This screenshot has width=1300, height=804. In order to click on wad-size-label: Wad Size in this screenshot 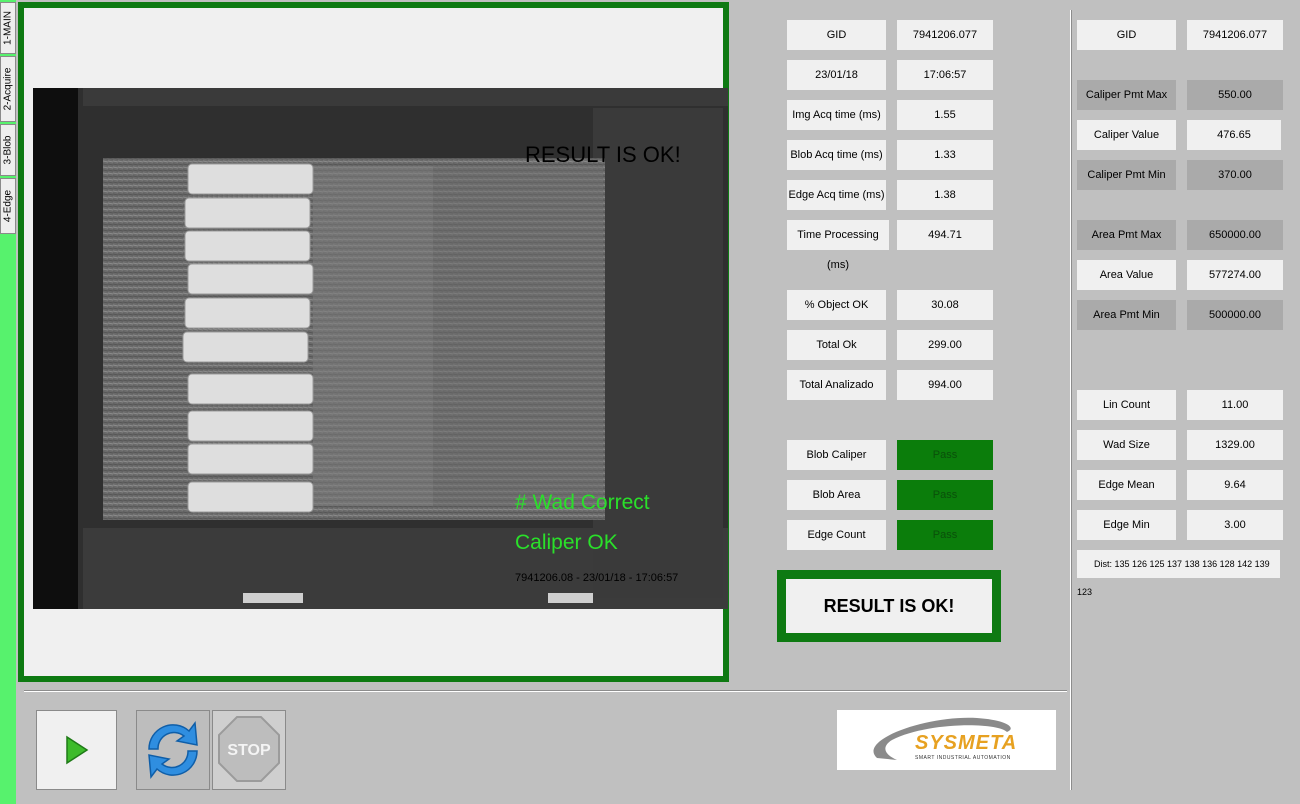, I will do `click(1126, 445)`.